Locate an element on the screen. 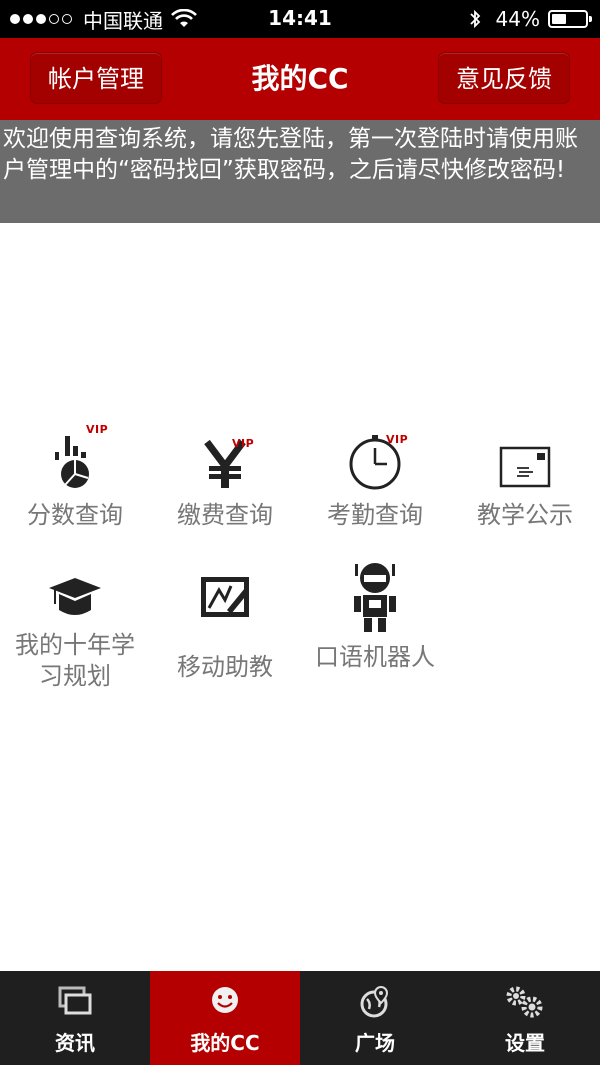 This screenshot has width=600, height=1065. tab-label: 设置 is located at coordinates (525, 1043).